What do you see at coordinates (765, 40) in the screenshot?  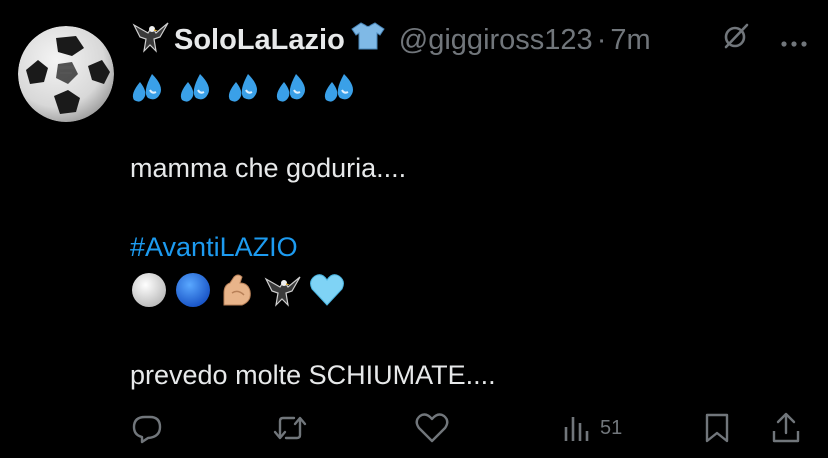 I see `header-actions` at bounding box center [765, 40].